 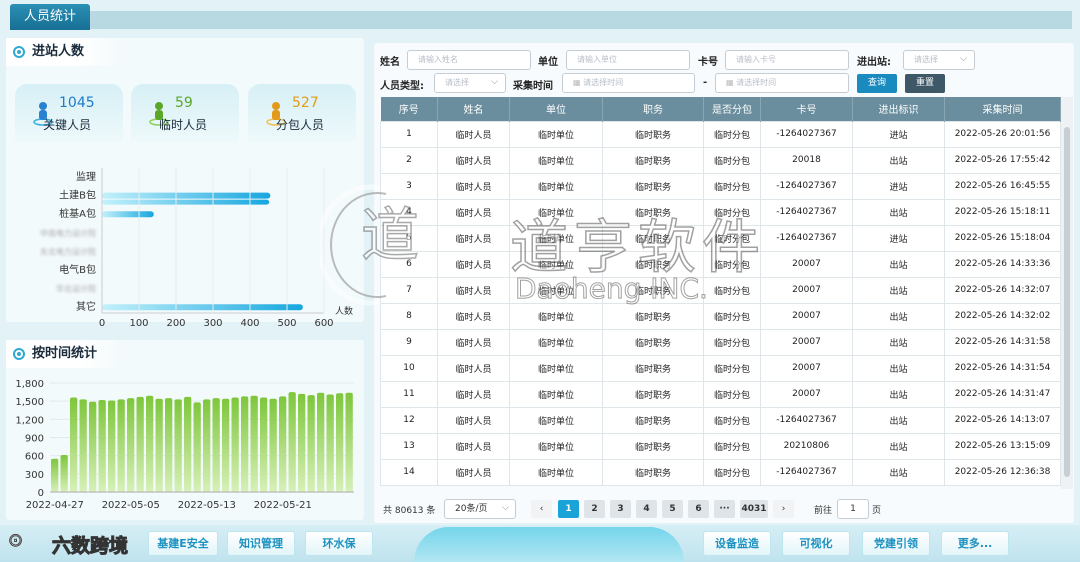 I want to click on column-header: 职务, so click(x=653, y=109).